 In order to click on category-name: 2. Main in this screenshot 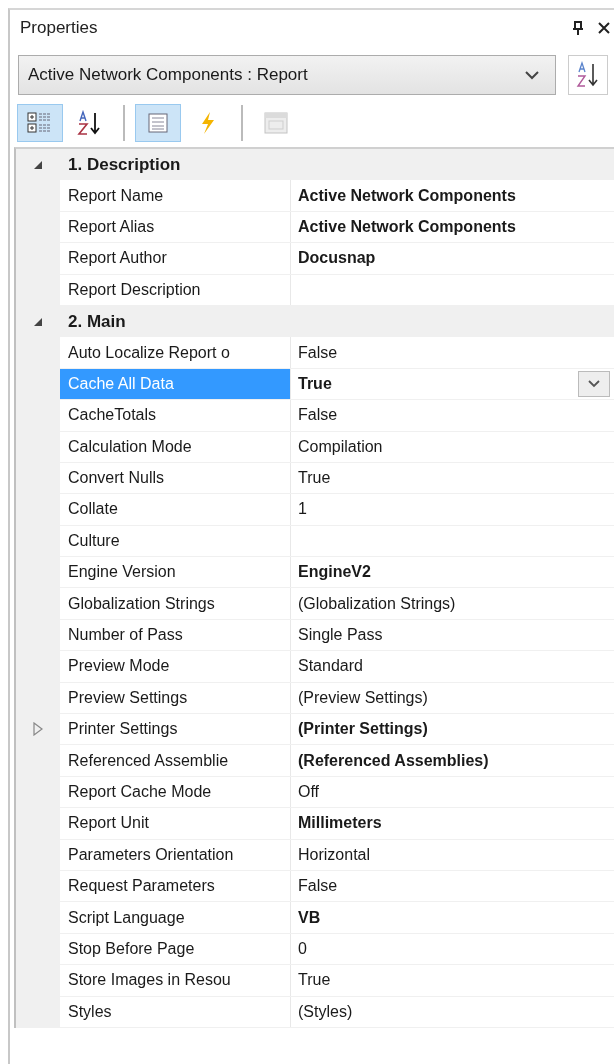, I will do `click(96, 321)`.